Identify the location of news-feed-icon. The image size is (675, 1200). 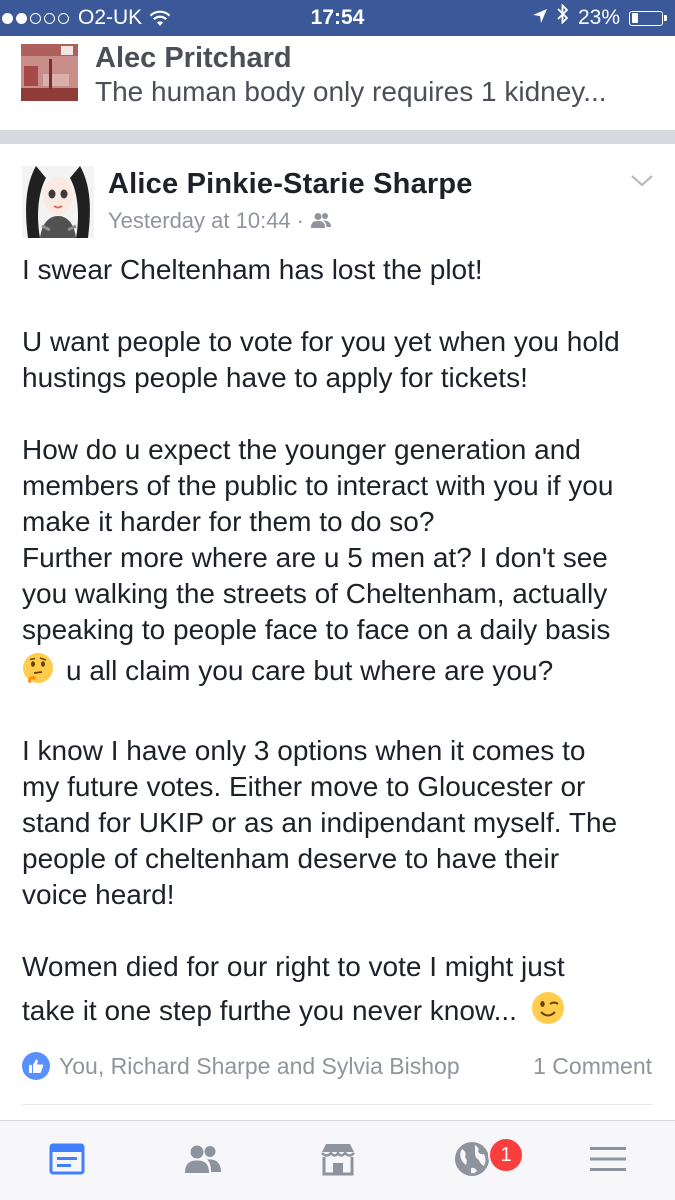
(67, 1159).